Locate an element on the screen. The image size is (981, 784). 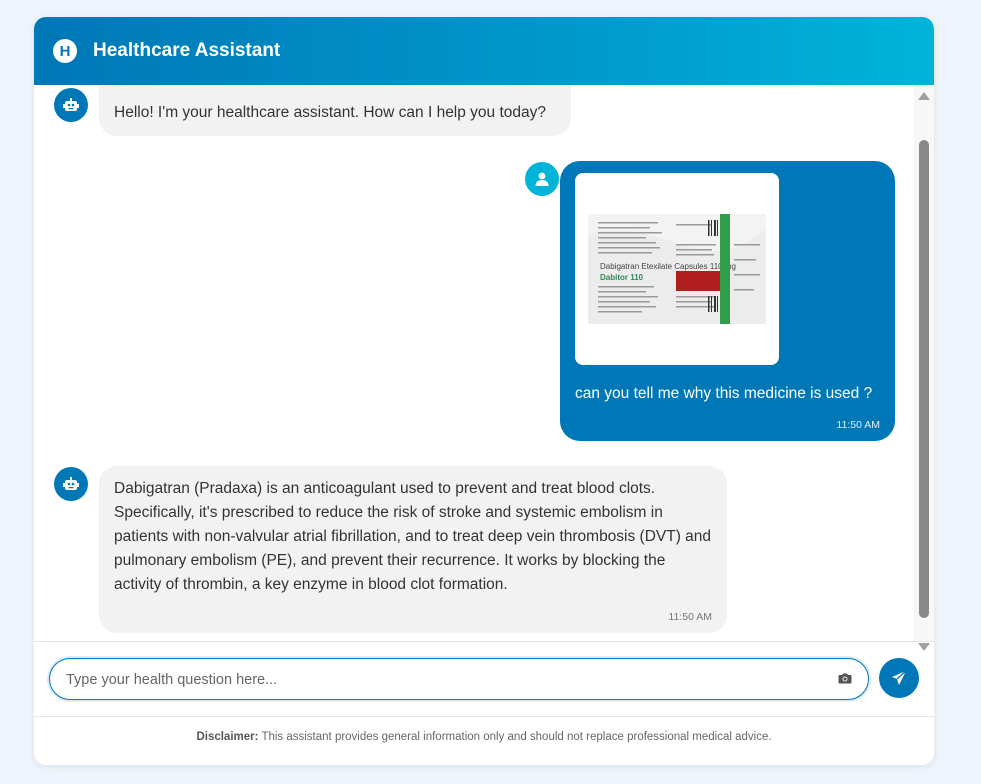
scroll-thumb is located at coordinates (924, 379).